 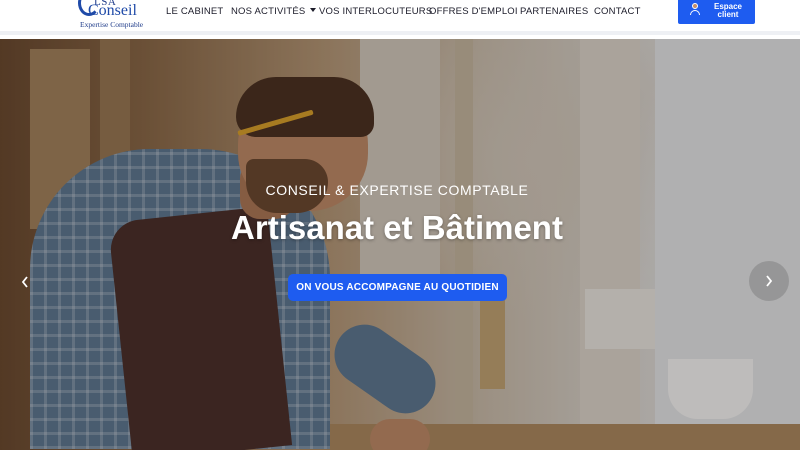 I want to click on nav-item-contact: CONTACT, so click(x=617, y=11).